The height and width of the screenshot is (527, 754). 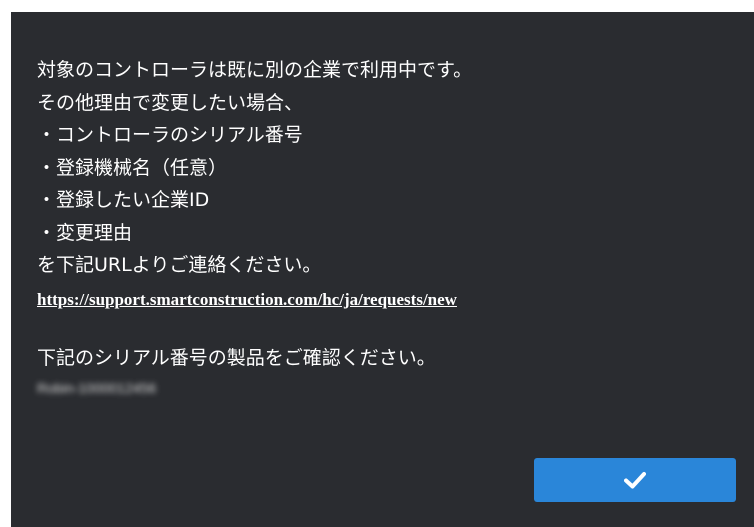 What do you see at coordinates (85, 232) in the screenshot?
I see `message-line: ・変更理由` at bounding box center [85, 232].